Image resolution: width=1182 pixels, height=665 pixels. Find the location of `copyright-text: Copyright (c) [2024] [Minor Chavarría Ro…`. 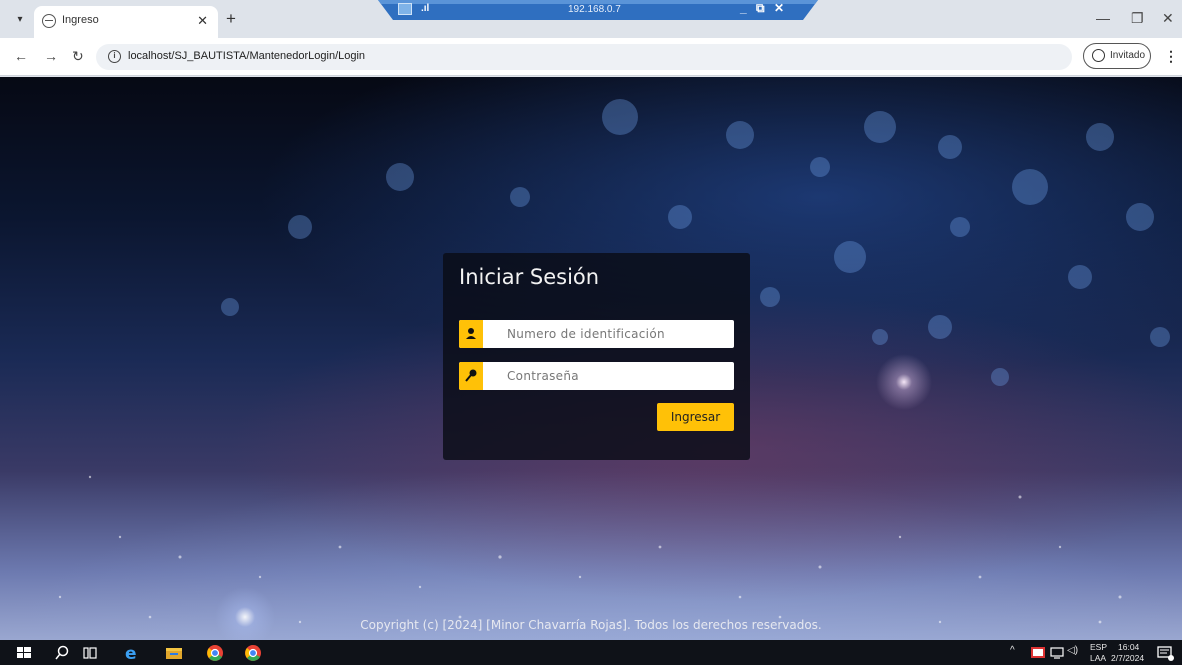

copyright-text: Copyright (c) [2024] [Minor Chavarría Ro… is located at coordinates (591, 625).